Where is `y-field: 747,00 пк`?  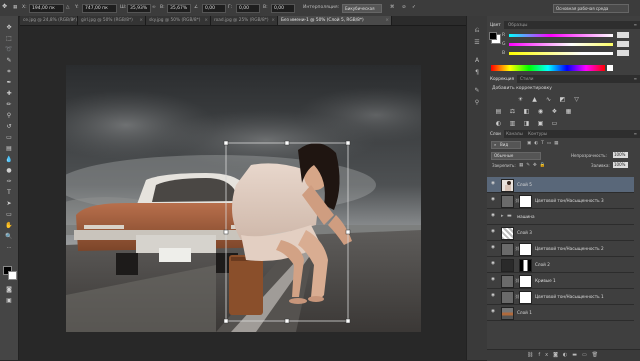 y-field: 747,00 пк is located at coordinates (96, 8).